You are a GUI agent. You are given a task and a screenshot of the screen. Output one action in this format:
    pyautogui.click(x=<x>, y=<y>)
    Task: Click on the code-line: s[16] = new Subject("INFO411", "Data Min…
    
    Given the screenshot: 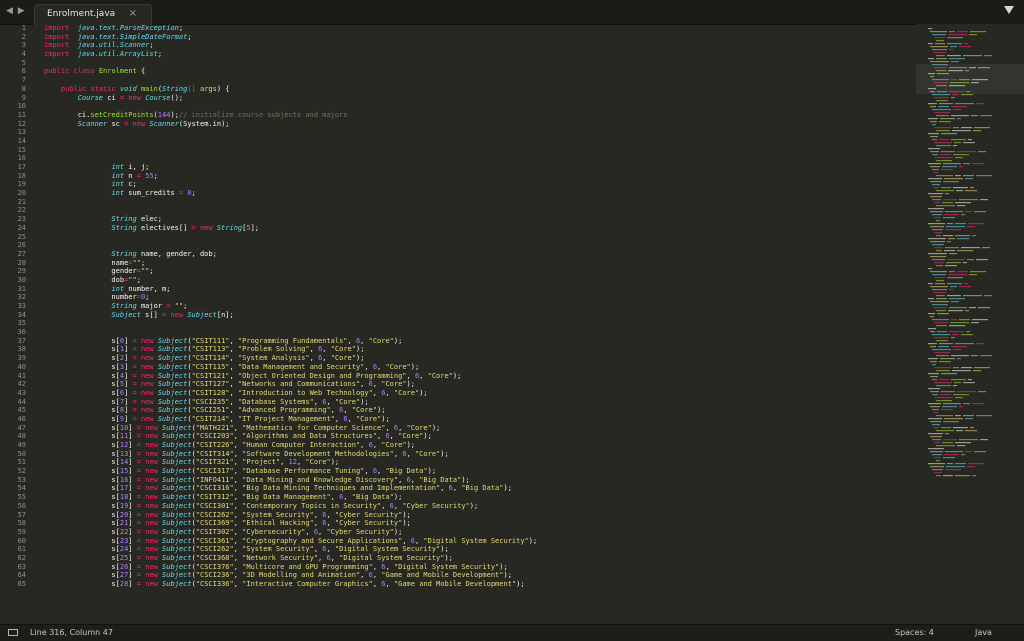 What is the action you would take?
    pyautogui.click(x=474, y=480)
    